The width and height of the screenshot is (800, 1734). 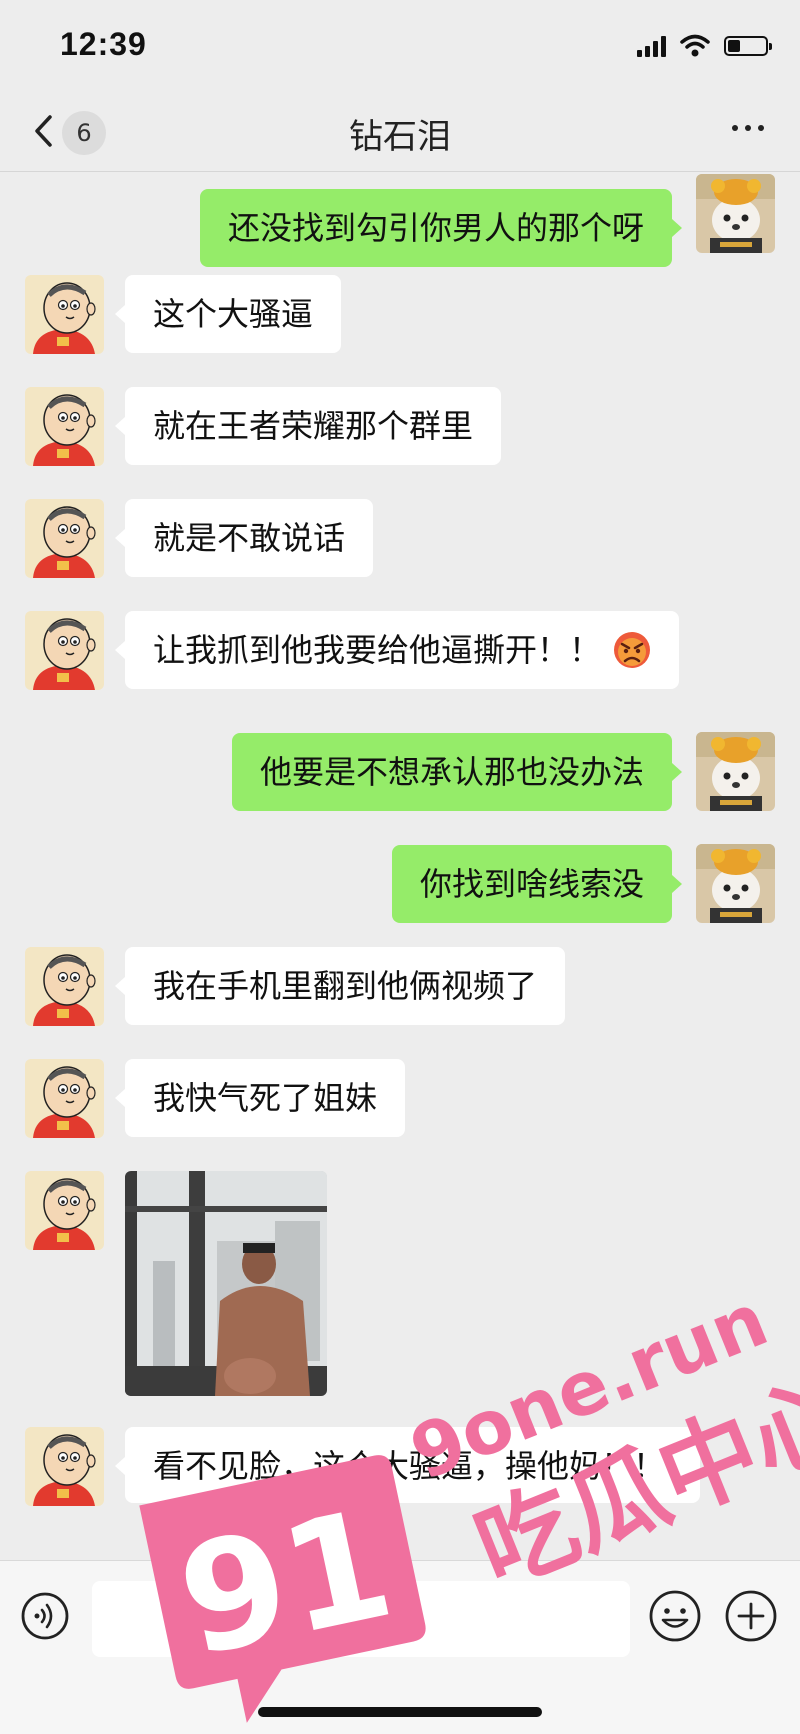 What do you see at coordinates (748, 128) in the screenshot?
I see `more-options-icon` at bounding box center [748, 128].